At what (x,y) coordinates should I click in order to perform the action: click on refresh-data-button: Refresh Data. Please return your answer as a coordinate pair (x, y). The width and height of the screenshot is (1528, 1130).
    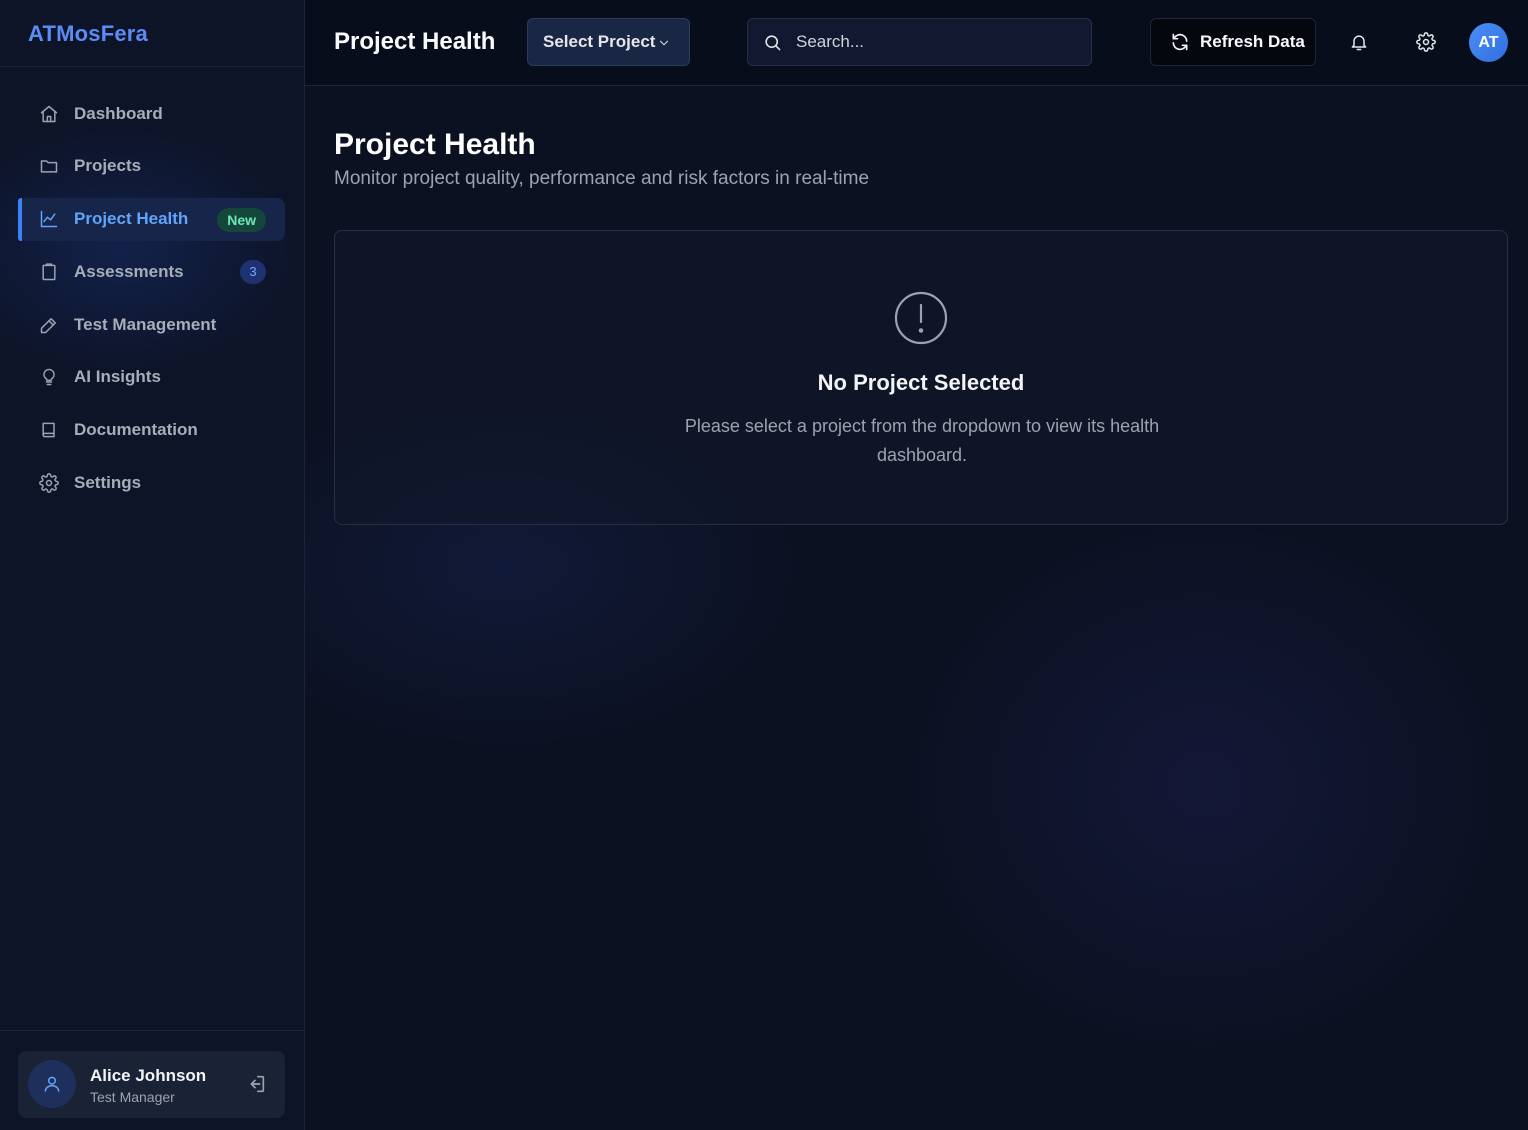
    Looking at the image, I should click on (1233, 42).